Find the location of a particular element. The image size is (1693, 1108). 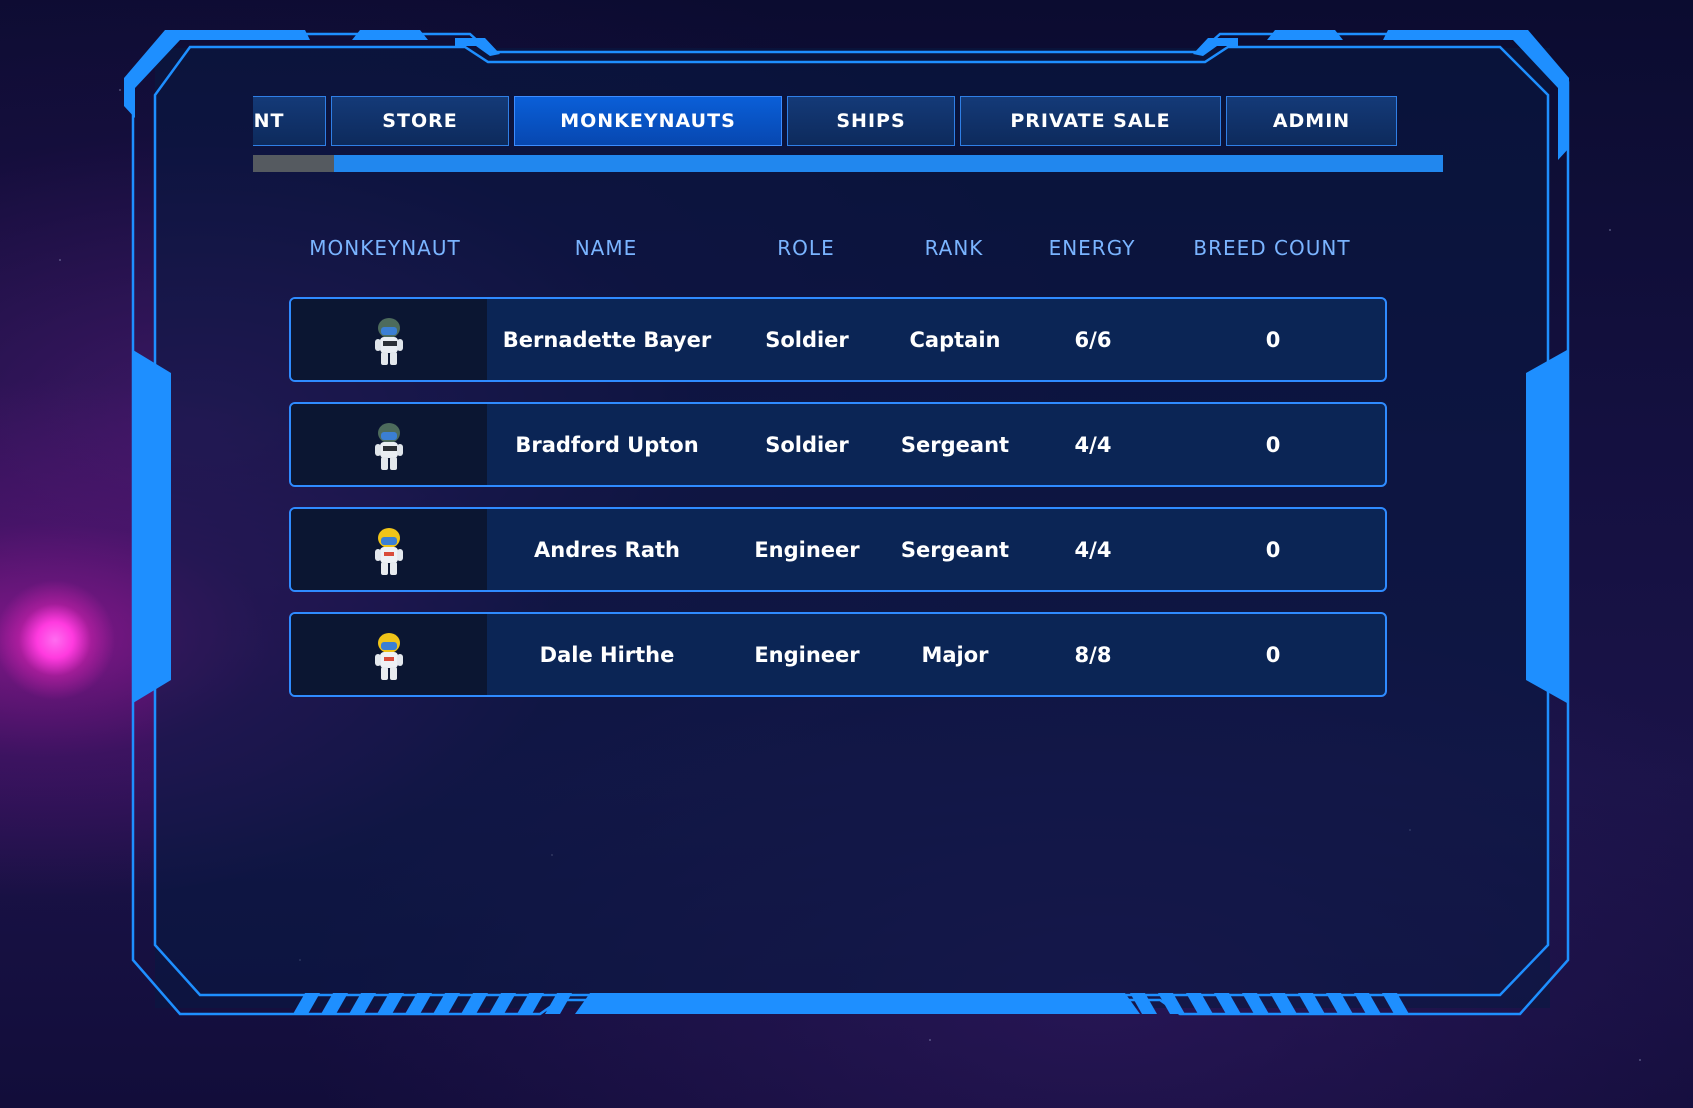

cell-name: Dale Hirthe is located at coordinates (607, 654).